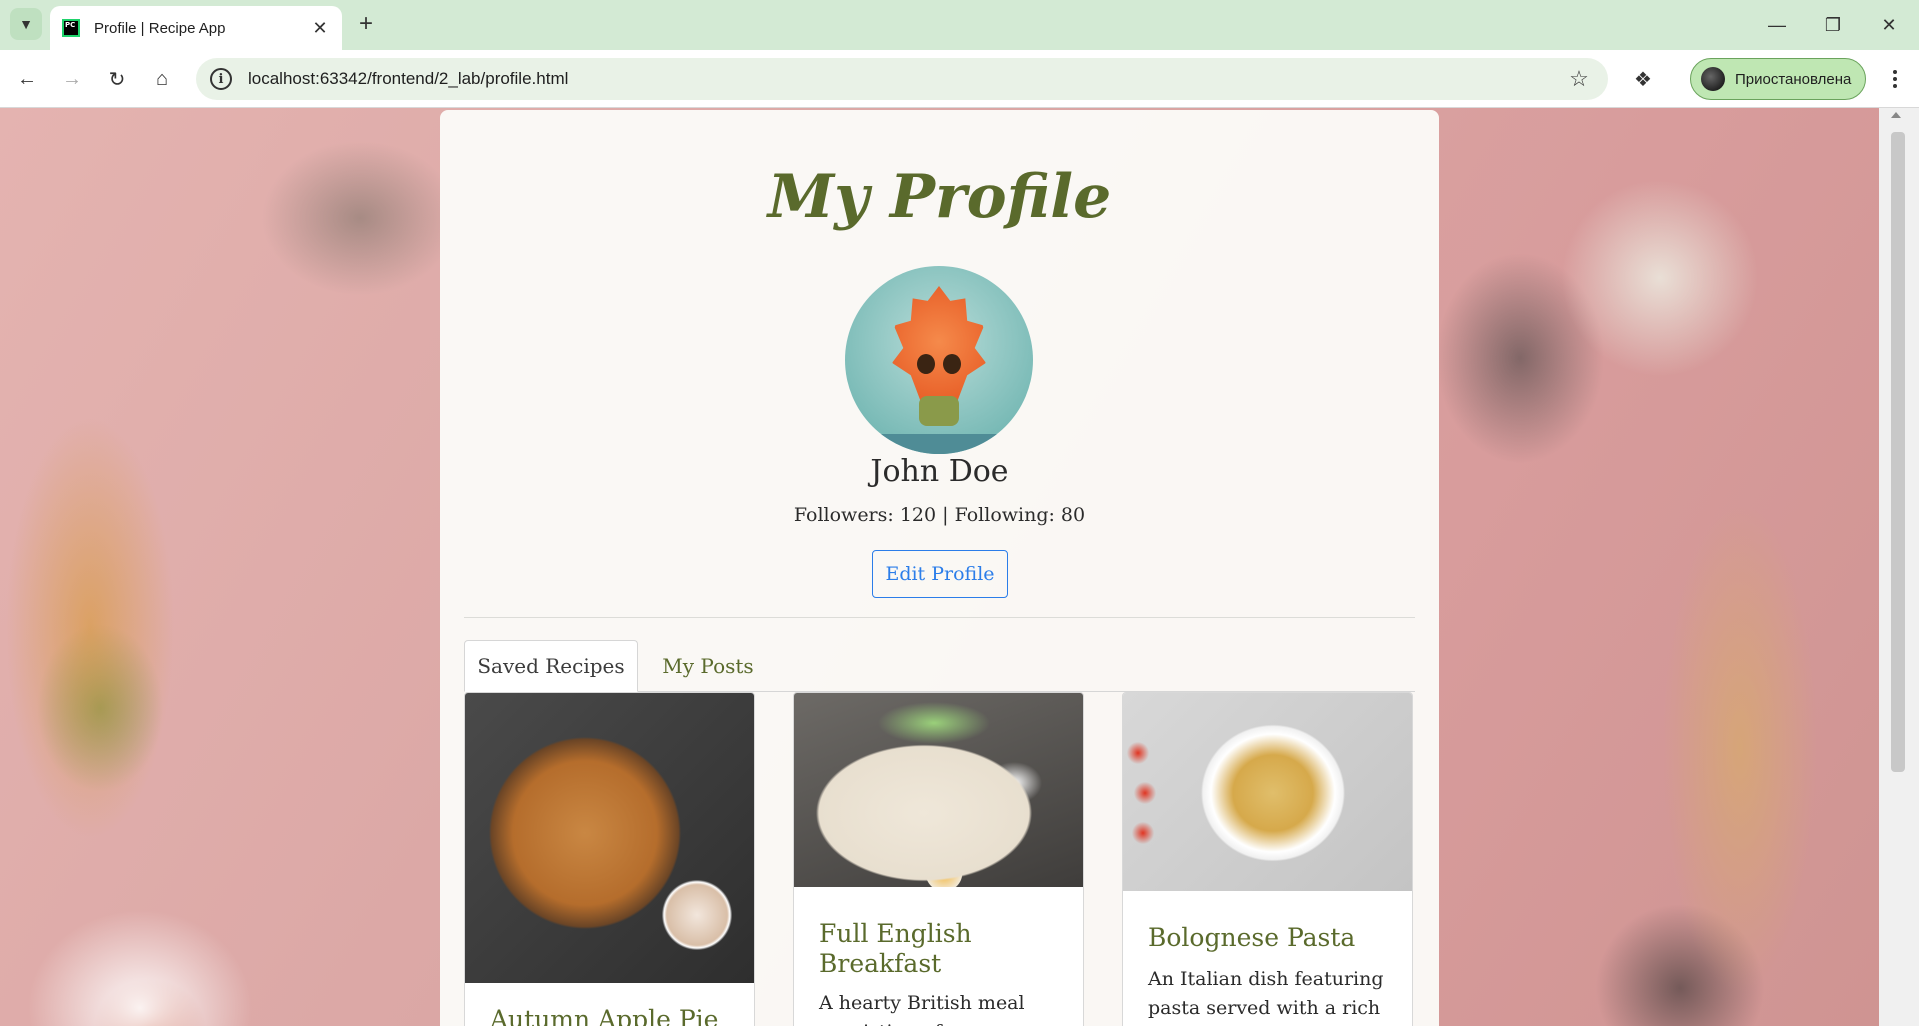 The height and width of the screenshot is (1026, 1919). Describe the element at coordinates (939, 471) in the screenshot. I see `user-name: John Doe` at that location.